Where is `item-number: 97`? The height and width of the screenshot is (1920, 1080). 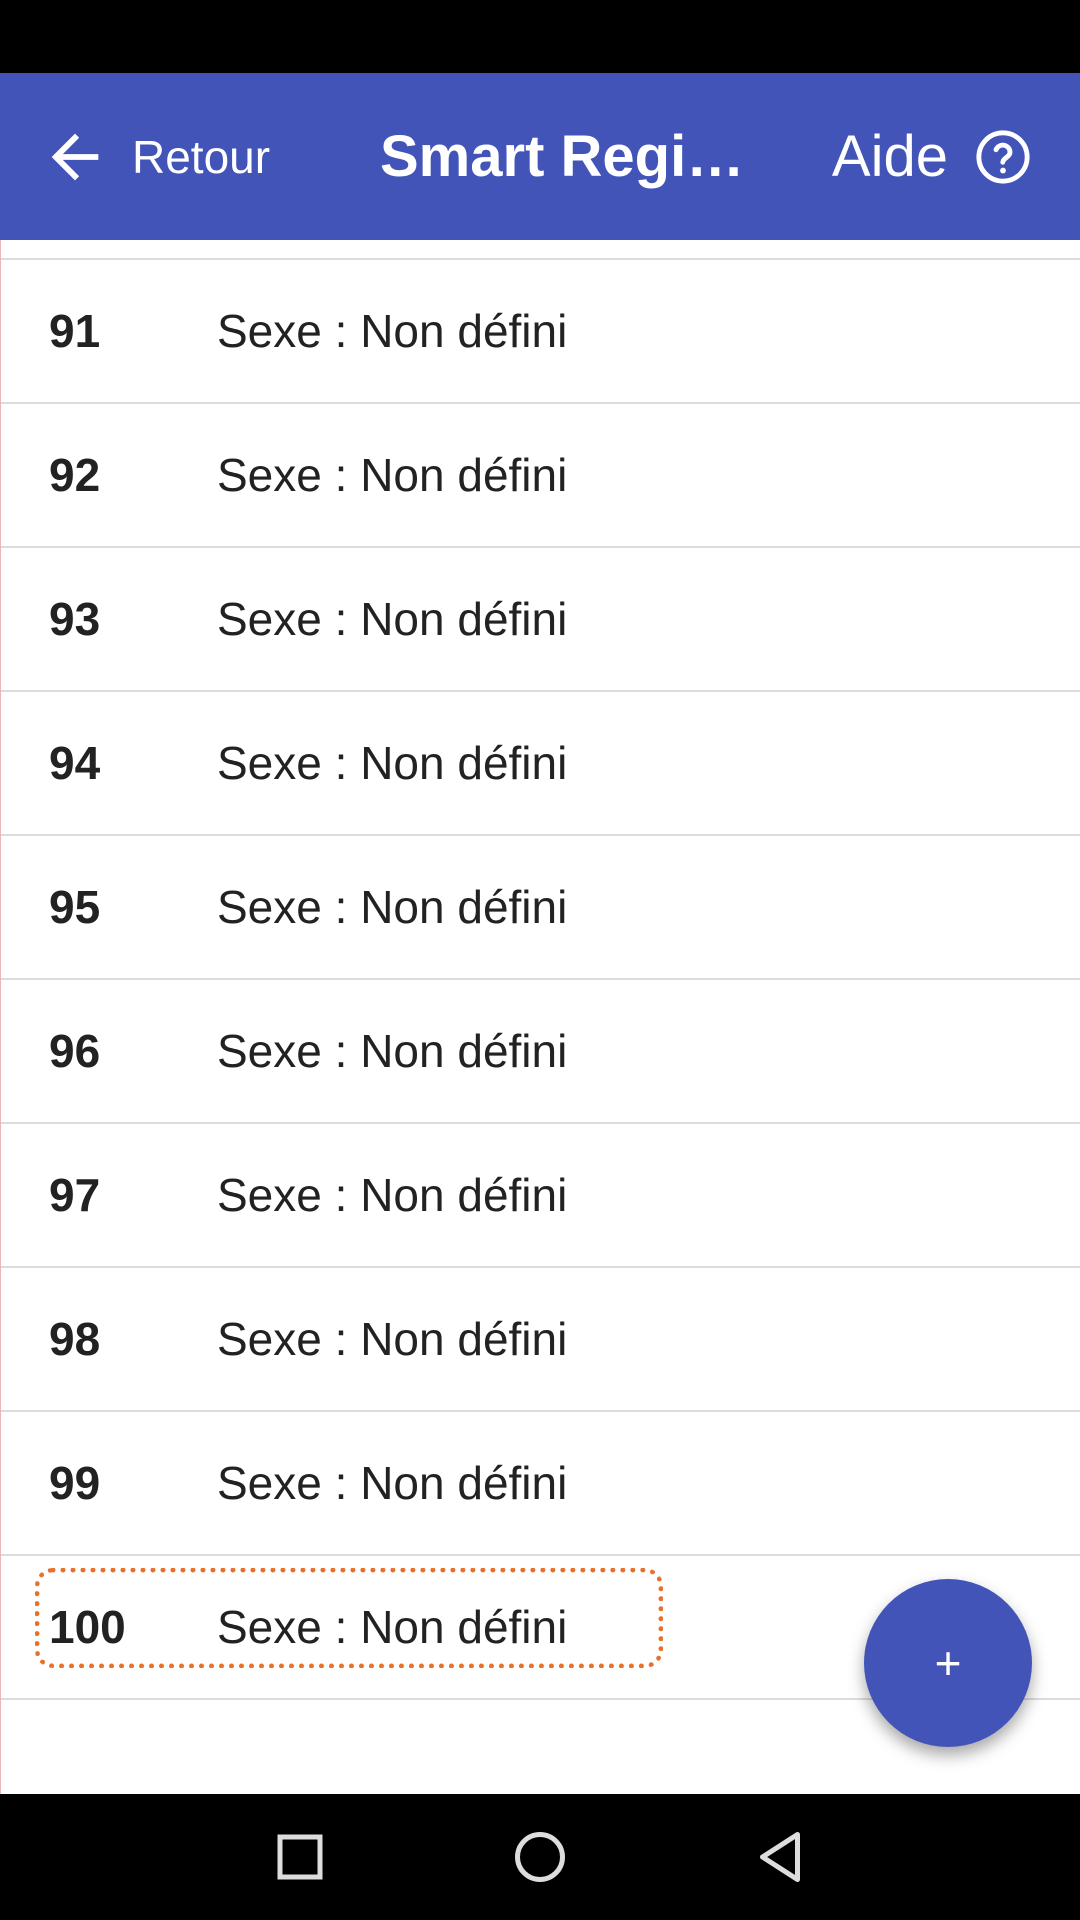 item-number: 97 is located at coordinates (75, 1195).